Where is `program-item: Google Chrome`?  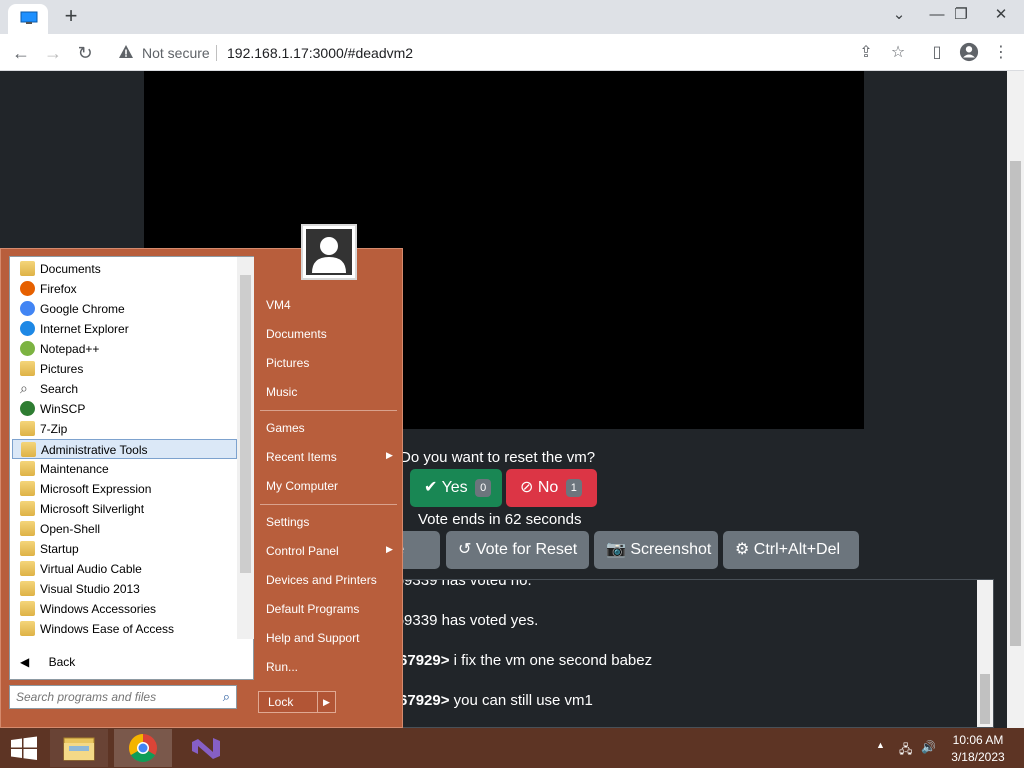
program-item: Google Chrome is located at coordinates (124, 309).